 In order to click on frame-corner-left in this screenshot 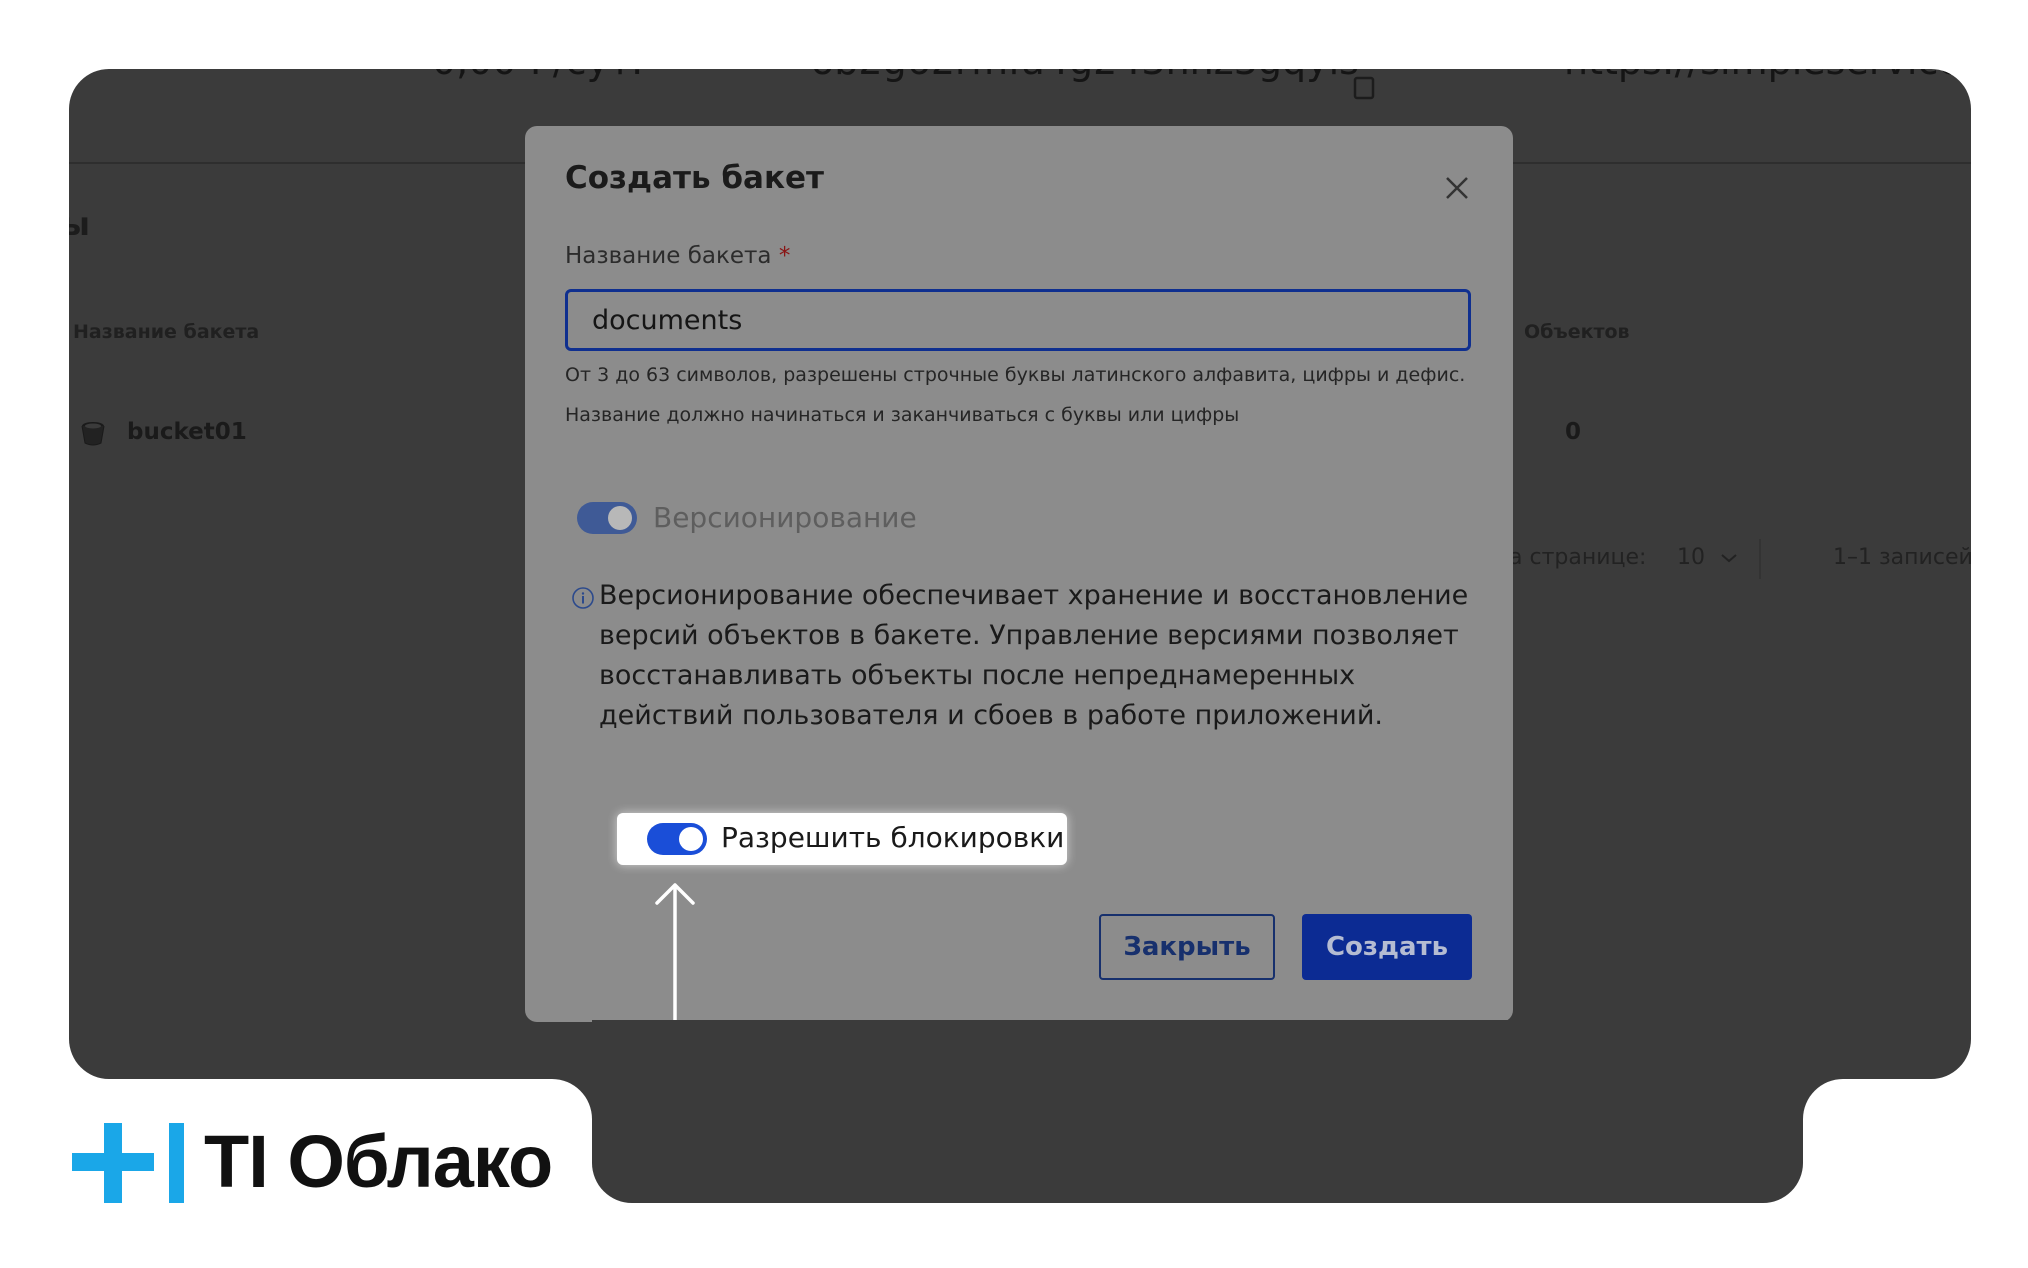, I will do `click(572, 1099)`.